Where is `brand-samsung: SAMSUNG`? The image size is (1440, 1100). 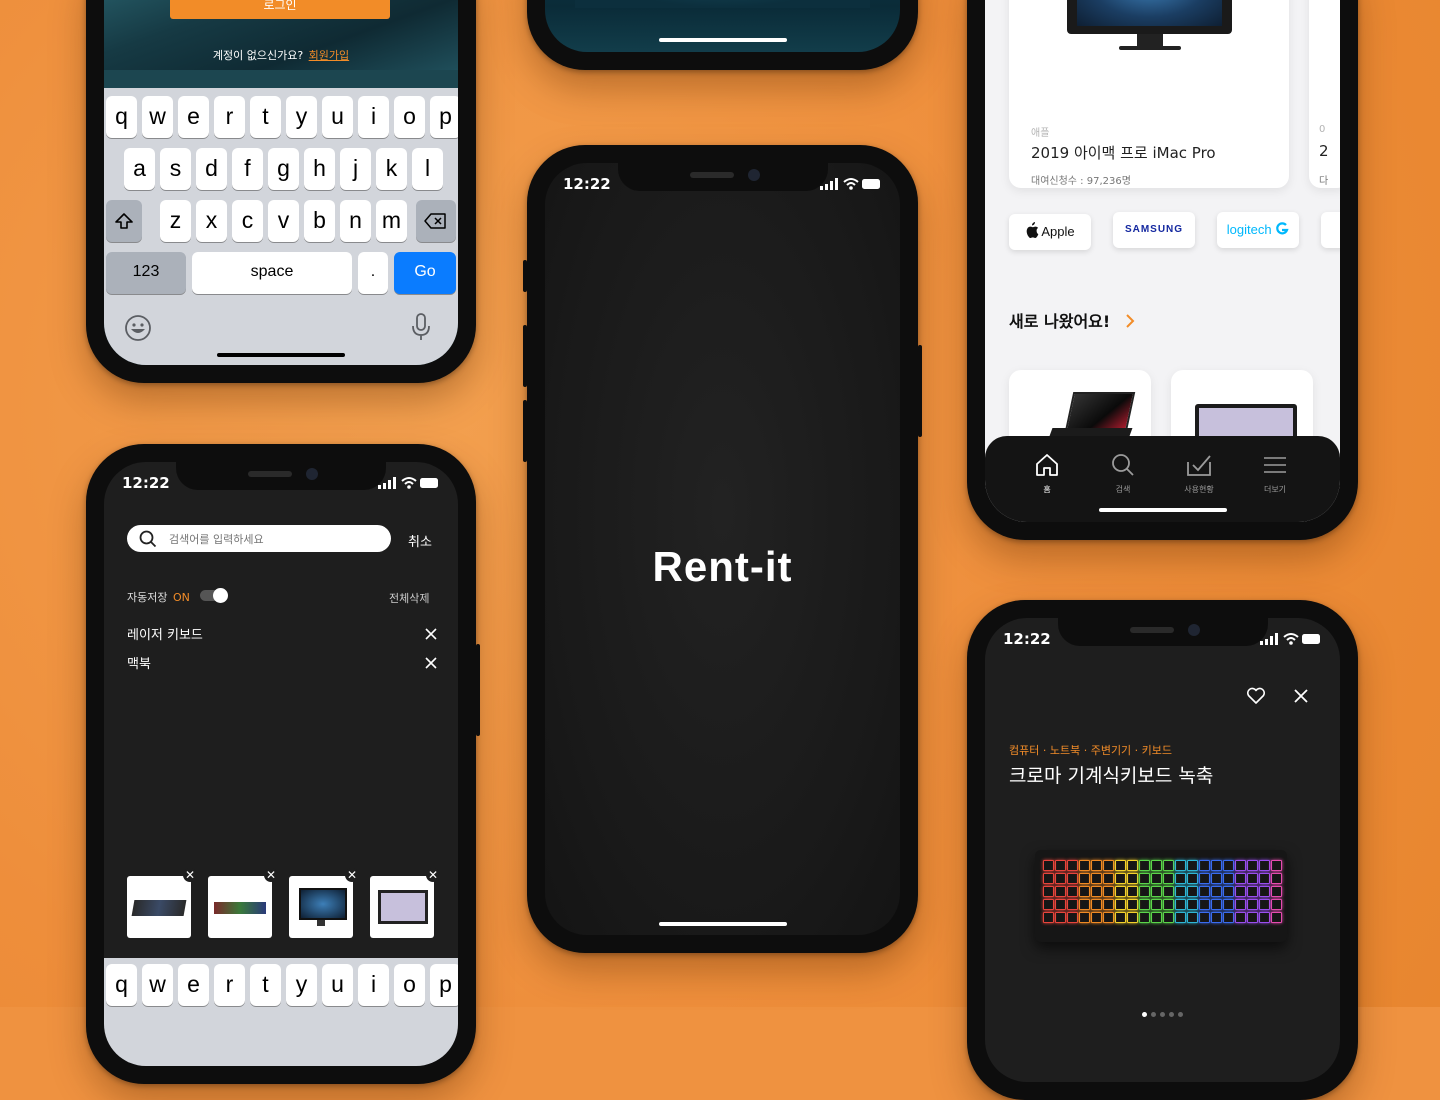 brand-samsung: SAMSUNG is located at coordinates (1154, 230).